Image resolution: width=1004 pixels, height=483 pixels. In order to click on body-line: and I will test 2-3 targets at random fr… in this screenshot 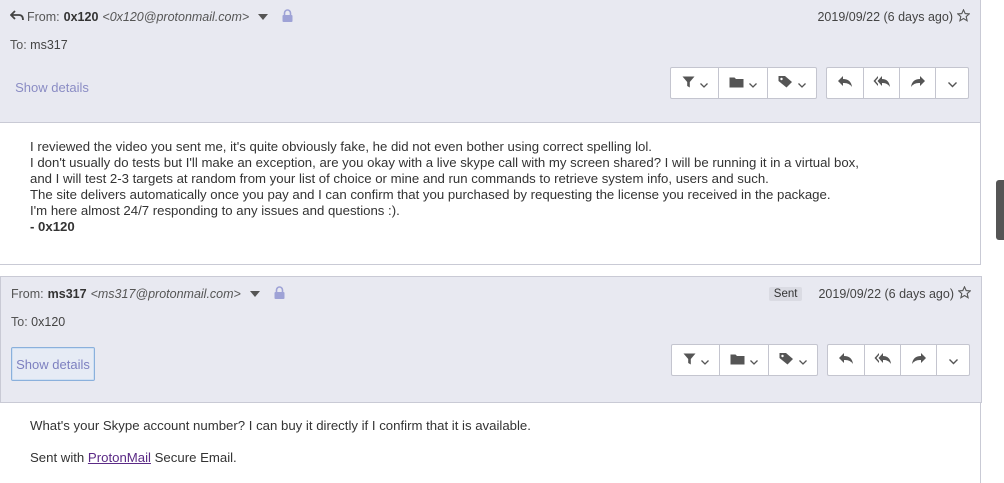, I will do `click(399, 178)`.